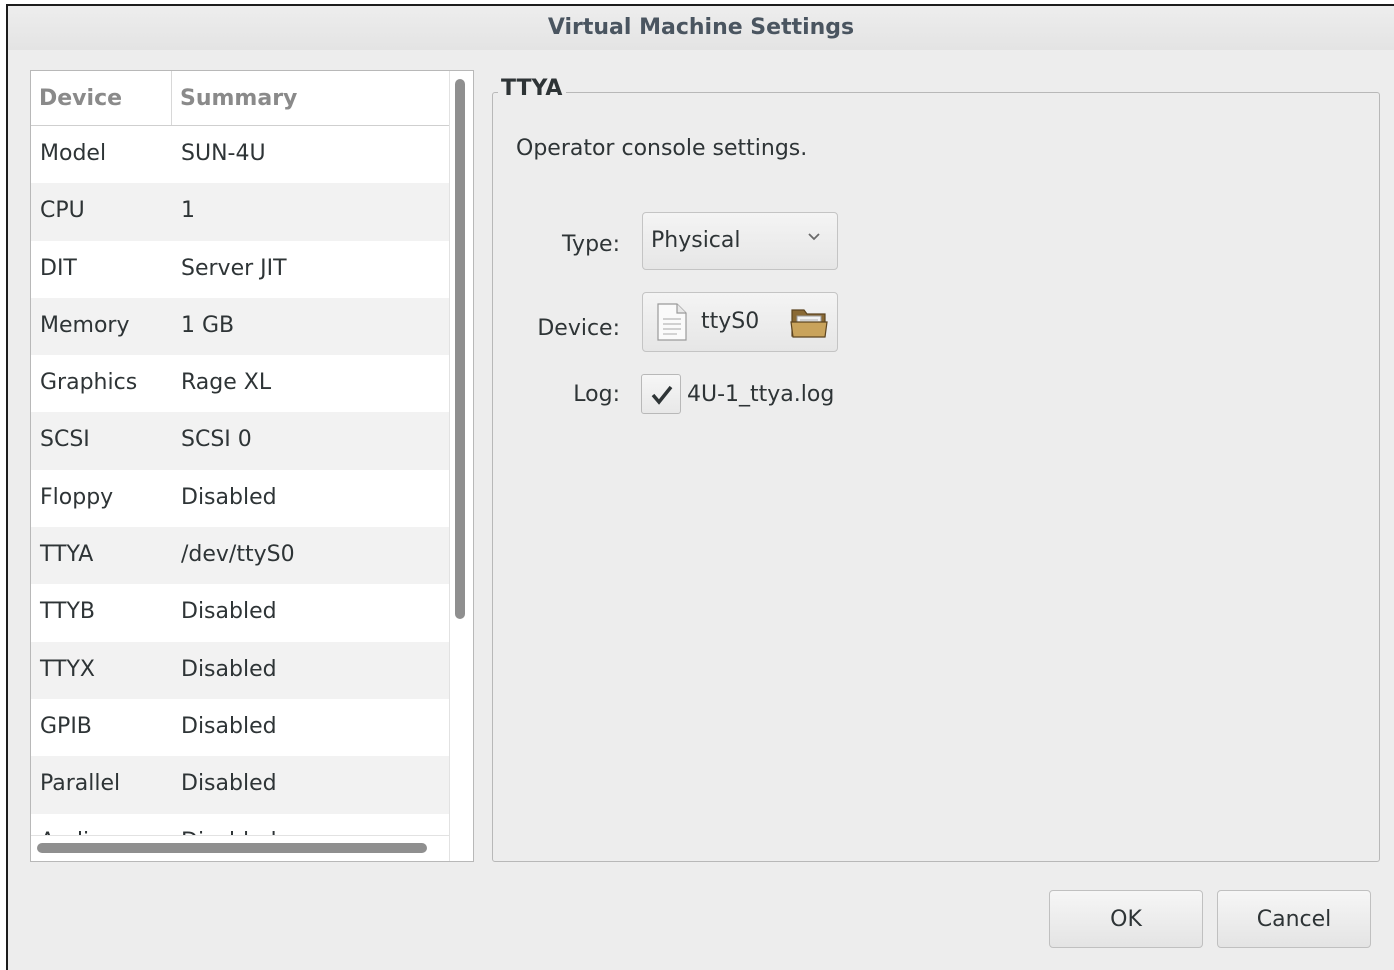  What do you see at coordinates (77, 497) in the screenshot?
I see `device-name: Floppy` at bounding box center [77, 497].